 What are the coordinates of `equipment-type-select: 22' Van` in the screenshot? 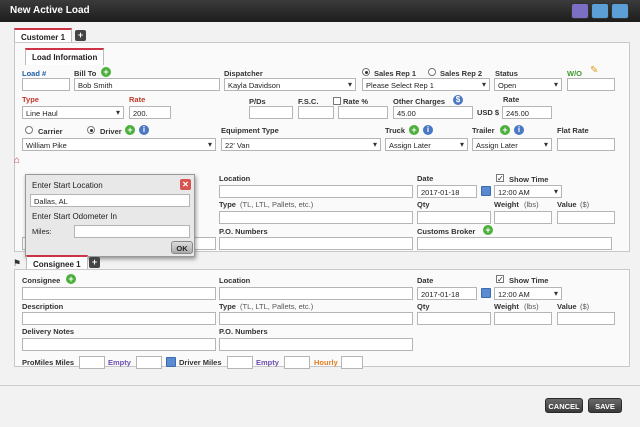 It's located at (301, 144).